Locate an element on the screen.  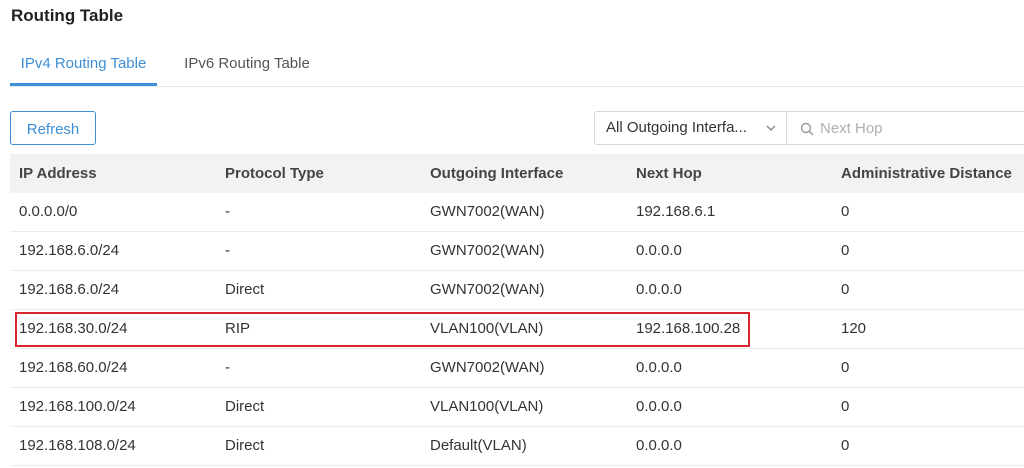
table-row: 192.168.60.0/24 - GWN7002(WAN) 0.0.0.0 0 is located at coordinates (517, 368).